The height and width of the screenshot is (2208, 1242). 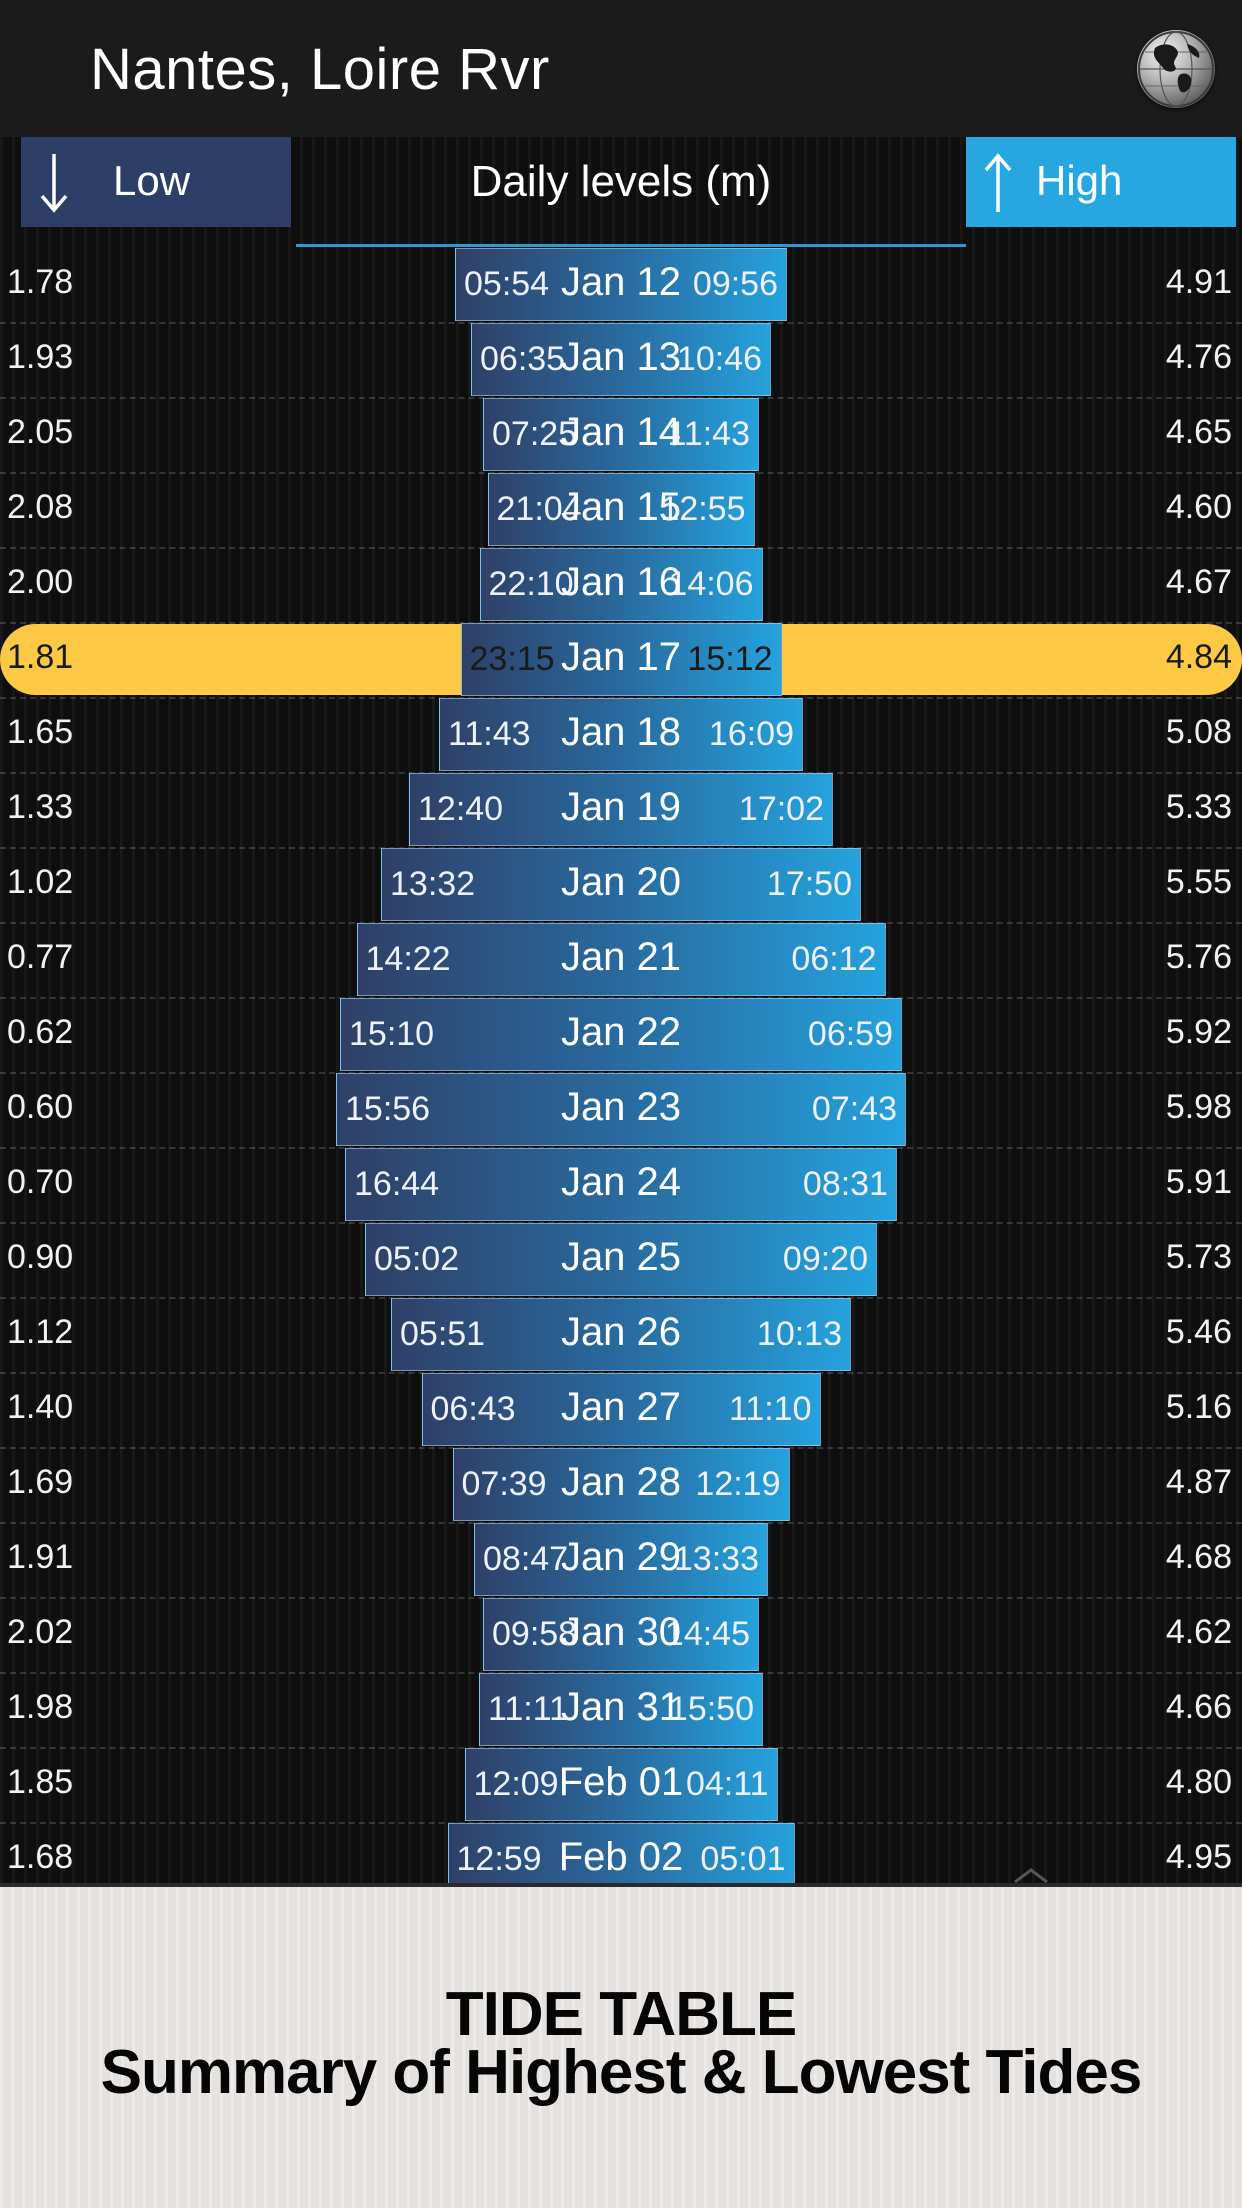 I want to click on tide-row: 2.08 21:04 12:55 Jan 15 4.60, so click(x=621, y=509).